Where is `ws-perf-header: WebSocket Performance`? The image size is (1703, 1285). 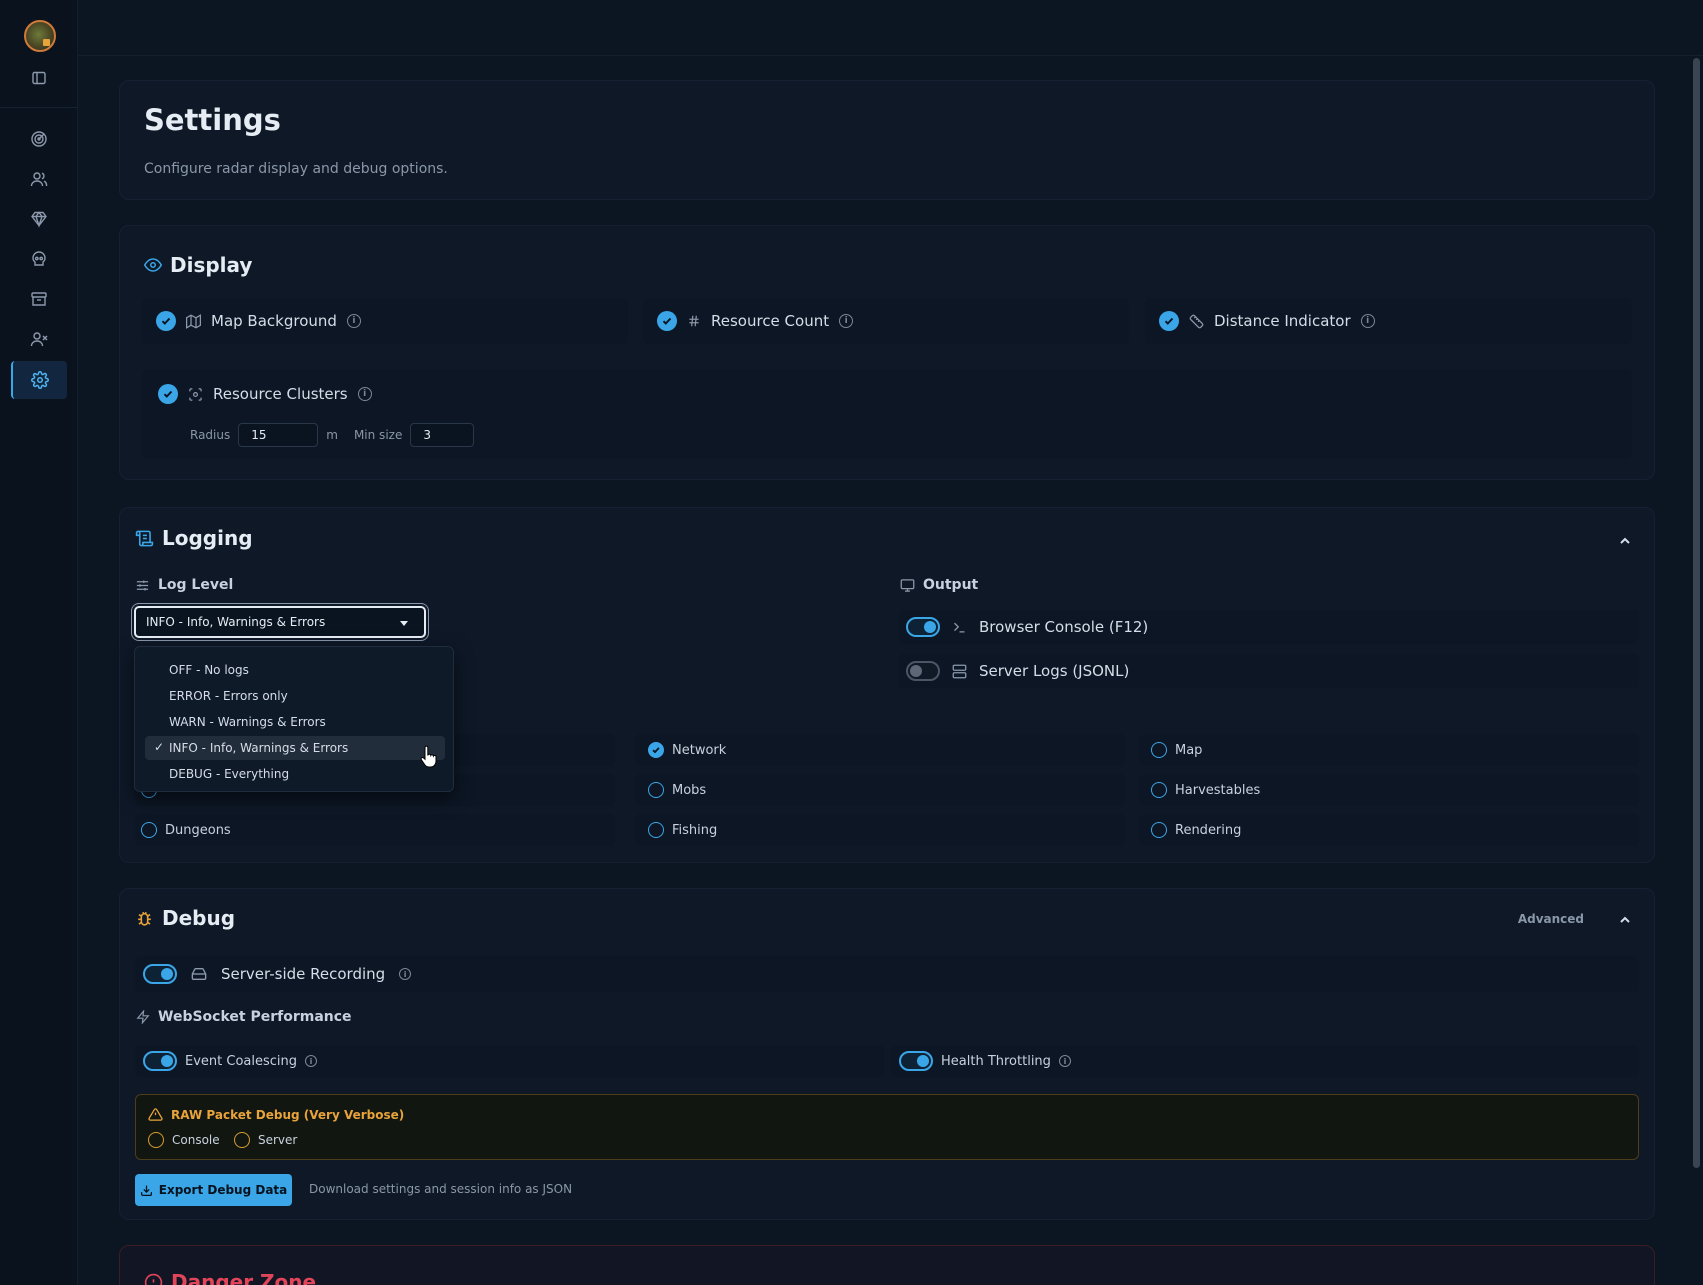
ws-perf-header: WebSocket Performance is located at coordinates (244, 1017).